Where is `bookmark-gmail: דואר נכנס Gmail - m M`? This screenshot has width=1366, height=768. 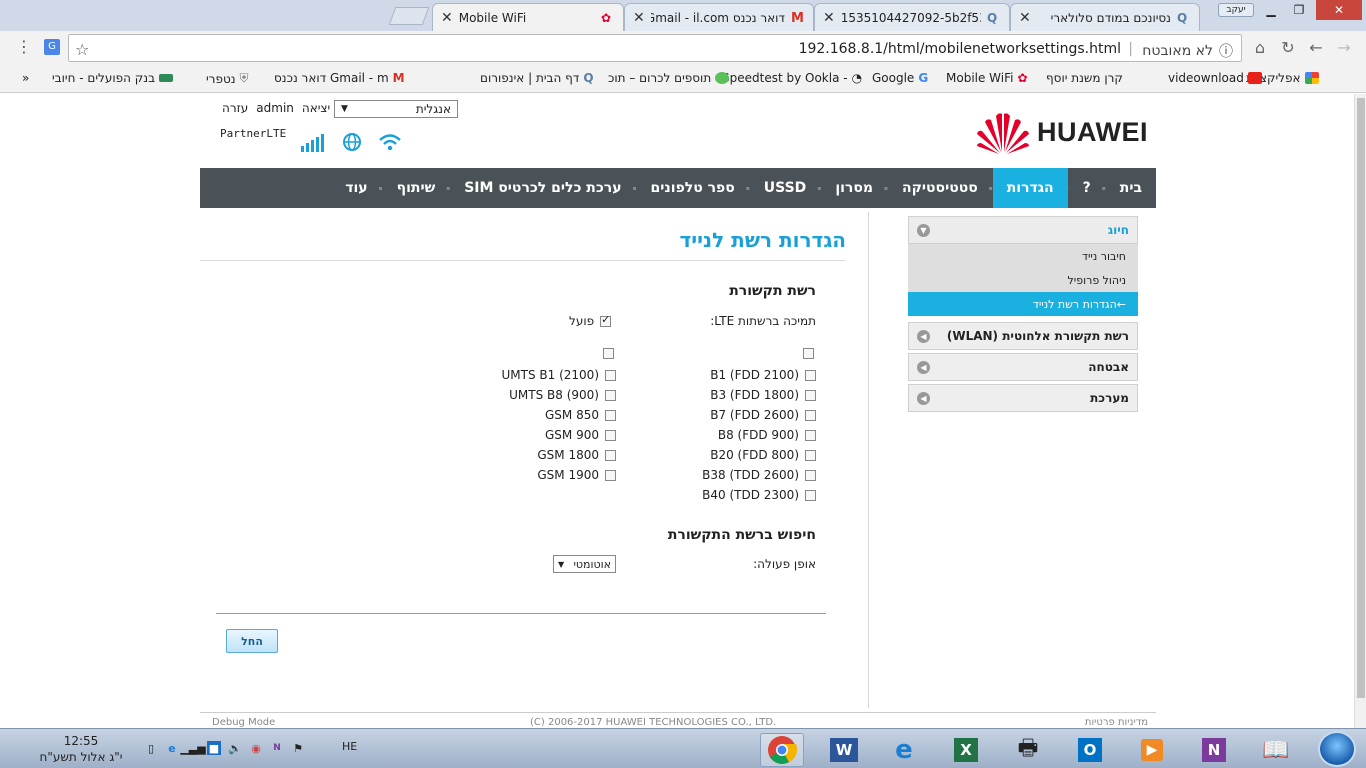
bookmark-gmail: דואר נכנס Gmail - m M is located at coordinates (339, 78).